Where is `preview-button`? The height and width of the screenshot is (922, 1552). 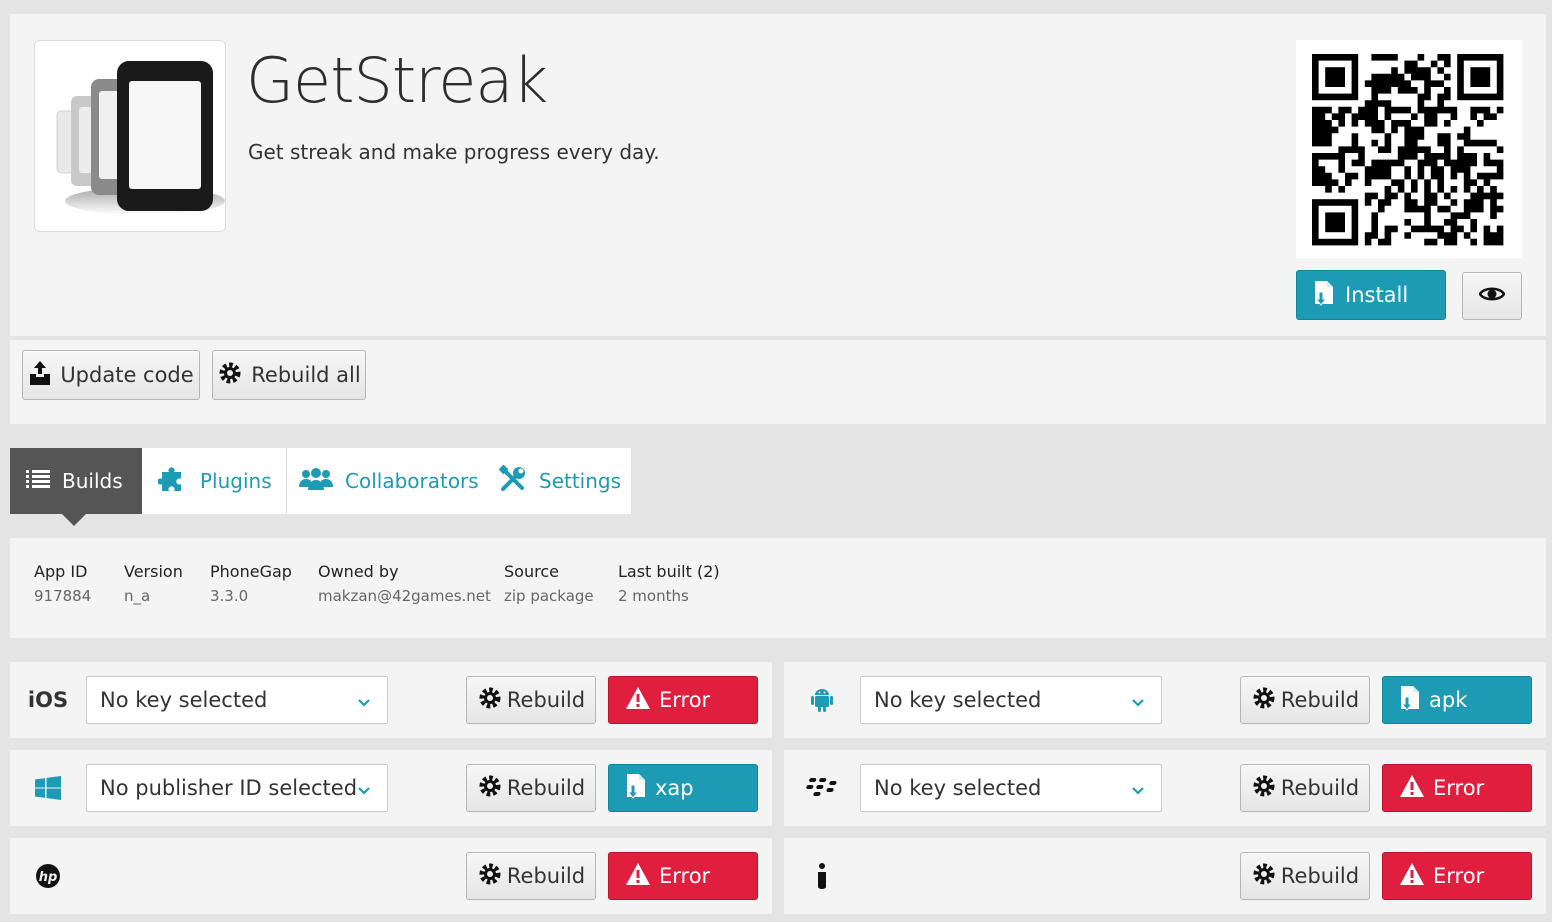
preview-button is located at coordinates (1492, 296).